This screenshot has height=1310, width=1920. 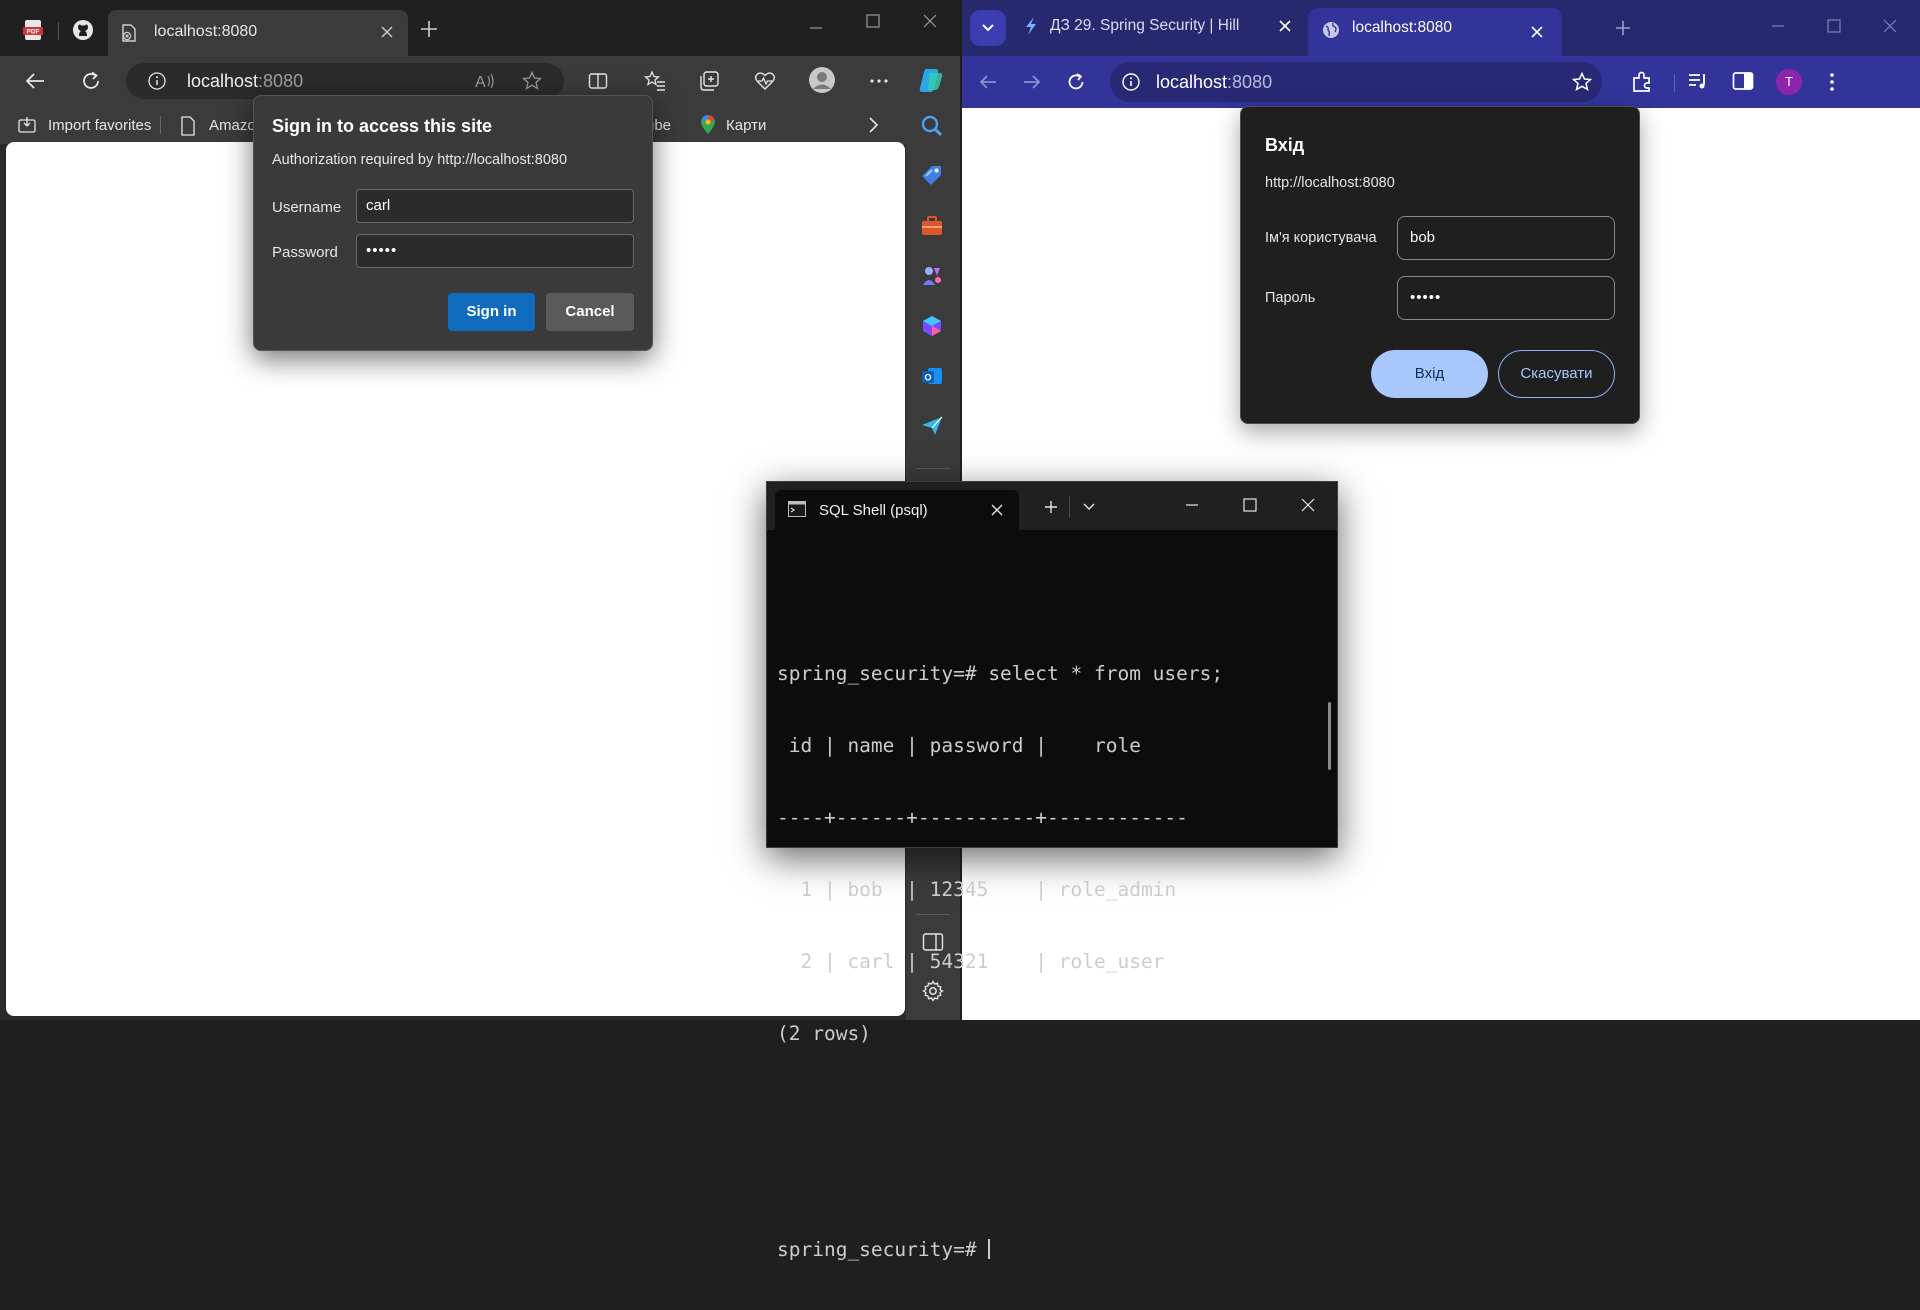 What do you see at coordinates (232, 125) in the screenshot?
I see `favorite-amazon: Amazo` at bounding box center [232, 125].